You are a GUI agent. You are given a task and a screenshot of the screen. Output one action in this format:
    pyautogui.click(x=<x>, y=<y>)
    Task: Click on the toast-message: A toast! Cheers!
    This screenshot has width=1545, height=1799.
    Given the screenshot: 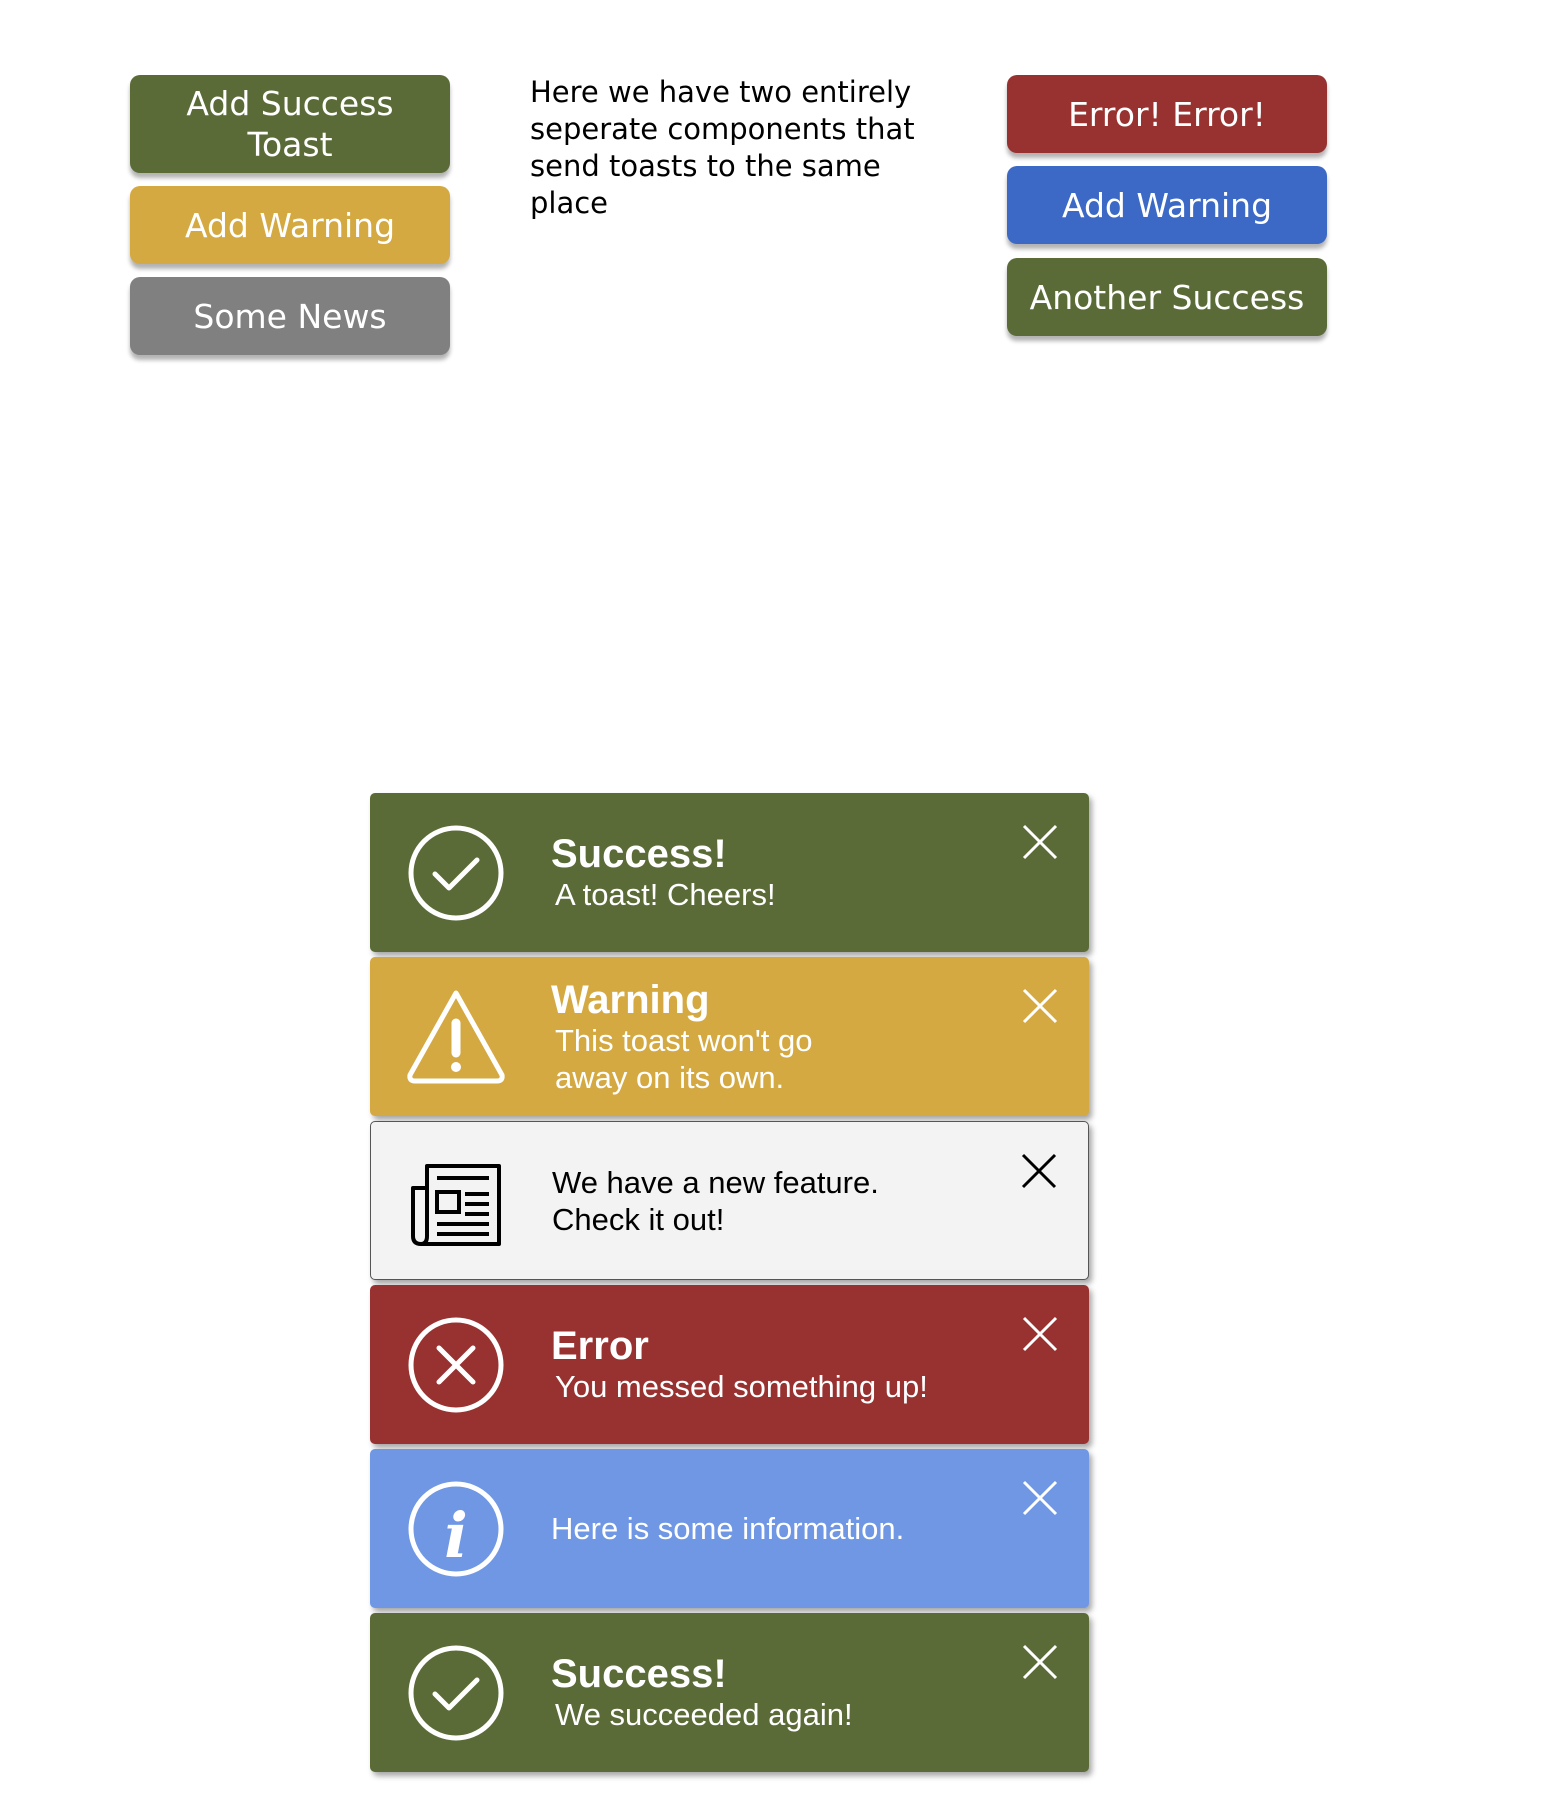 What is the action you would take?
    pyautogui.click(x=665, y=894)
    